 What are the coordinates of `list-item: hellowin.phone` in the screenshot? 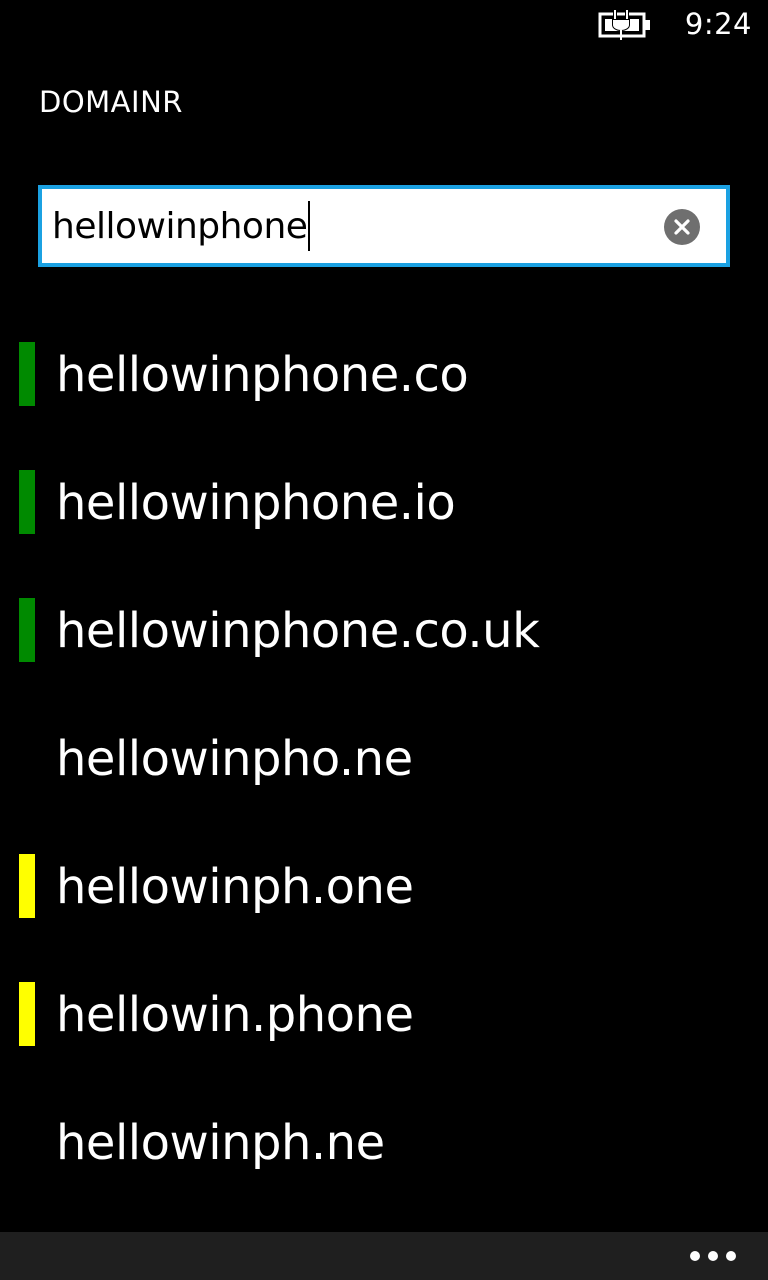 It's located at (384, 1015).